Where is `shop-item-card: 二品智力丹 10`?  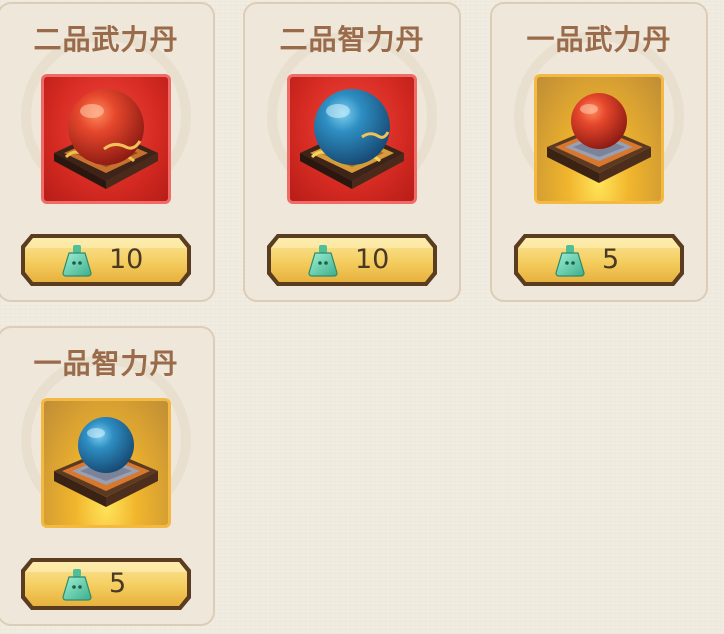 shop-item-card: 二品智力丹 10 is located at coordinates (352, 152).